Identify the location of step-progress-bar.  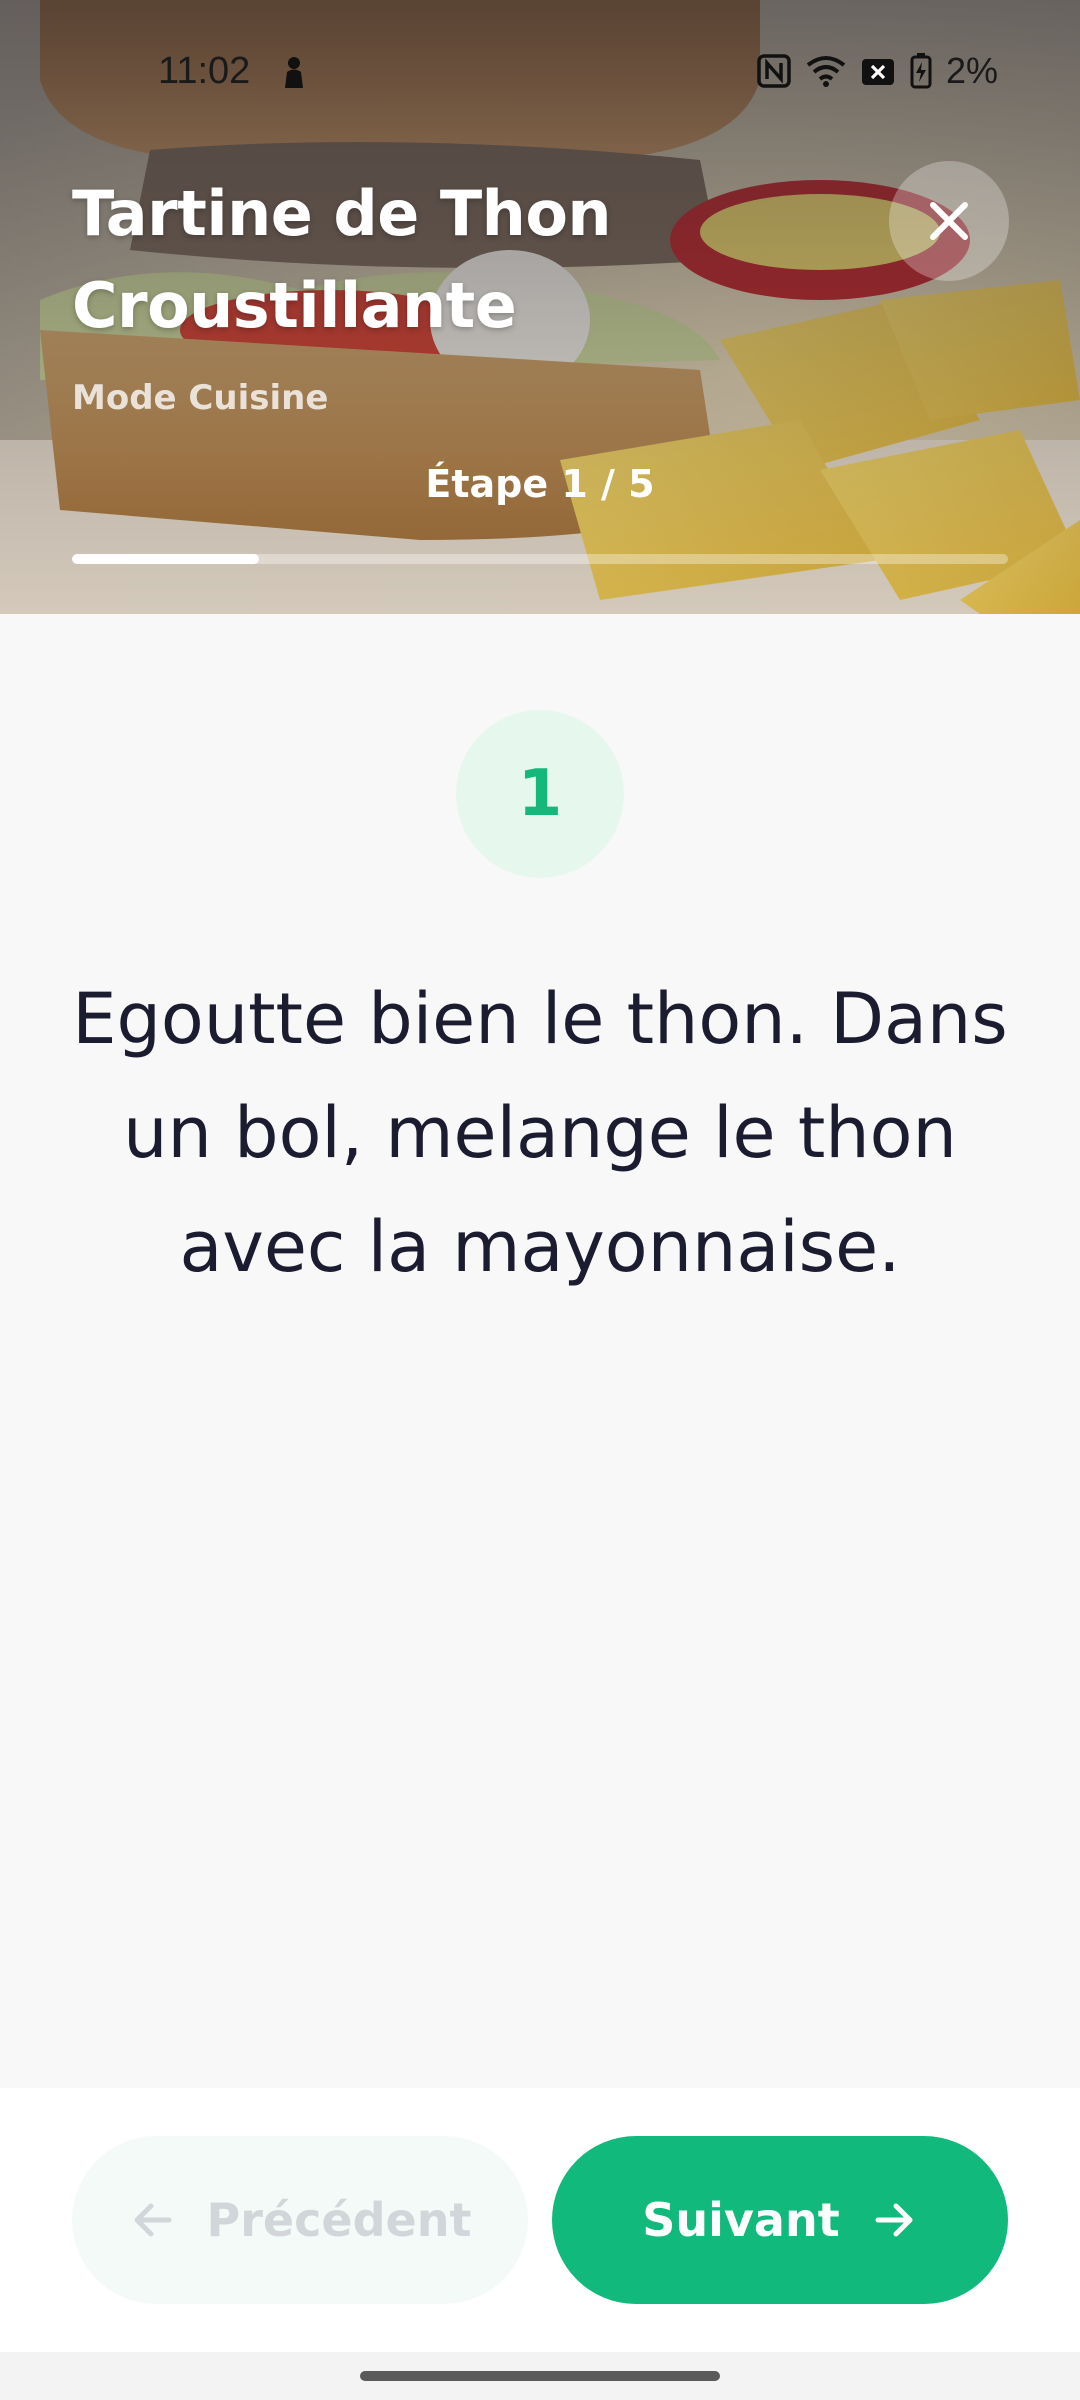
(540, 559).